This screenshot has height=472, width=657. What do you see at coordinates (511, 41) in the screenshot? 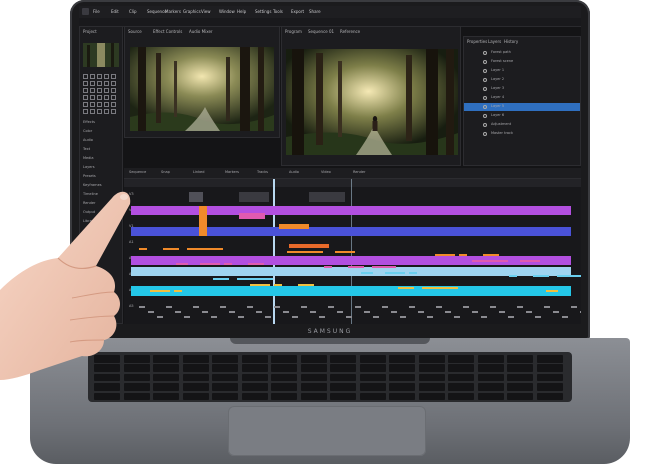
I see `right-tab-2: History` at bounding box center [511, 41].